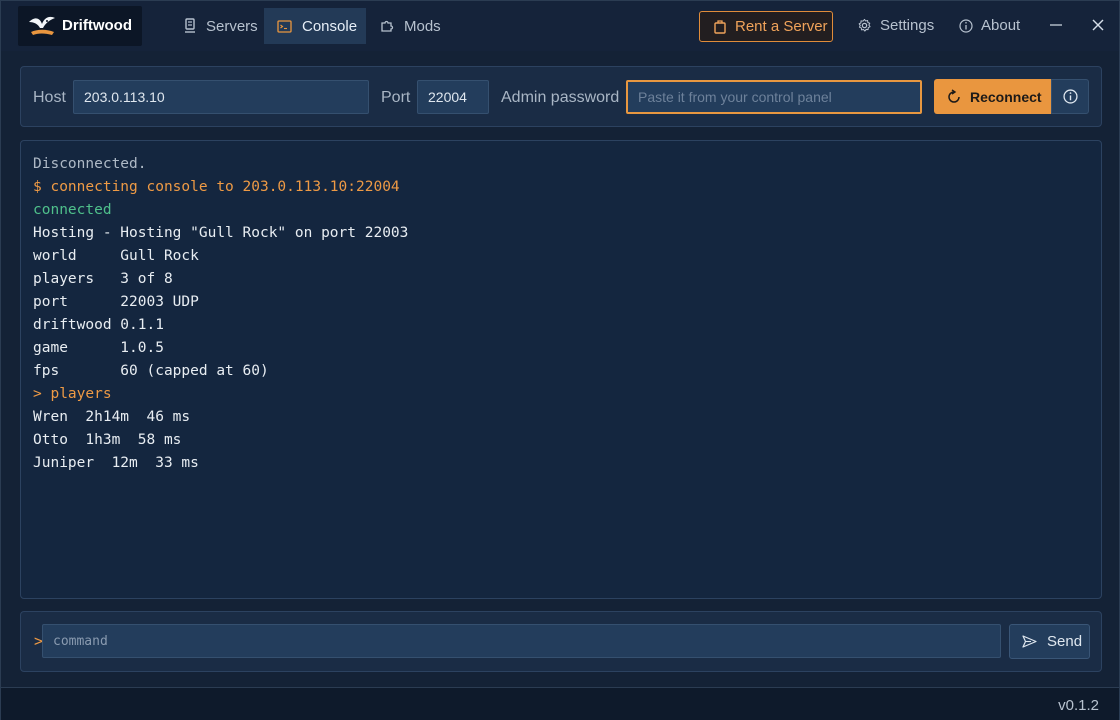 Image resolution: width=1120 pixels, height=720 pixels. Describe the element at coordinates (116, 256) in the screenshot. I see `console-line: world Gull Rock` at that location.